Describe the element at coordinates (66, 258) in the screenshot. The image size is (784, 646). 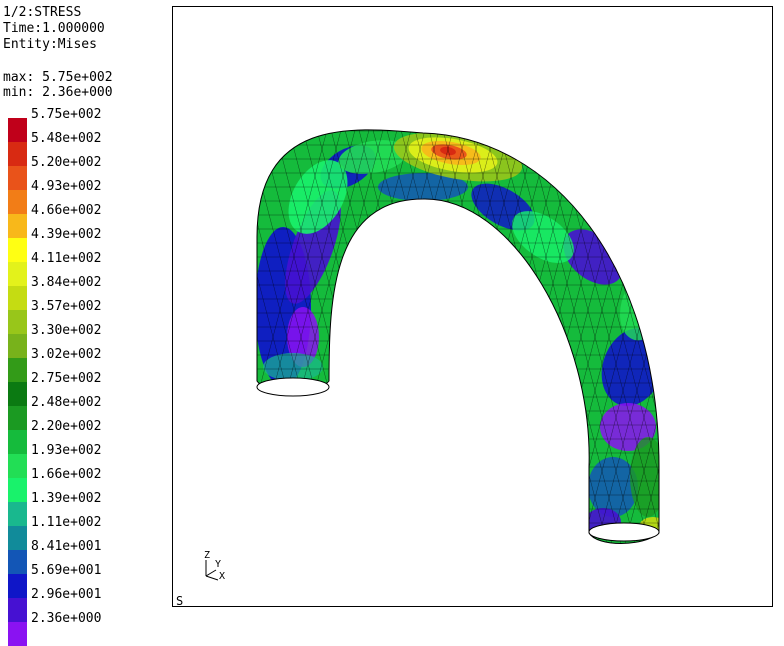
I see `legend-label: 4.11e+002` at that location.